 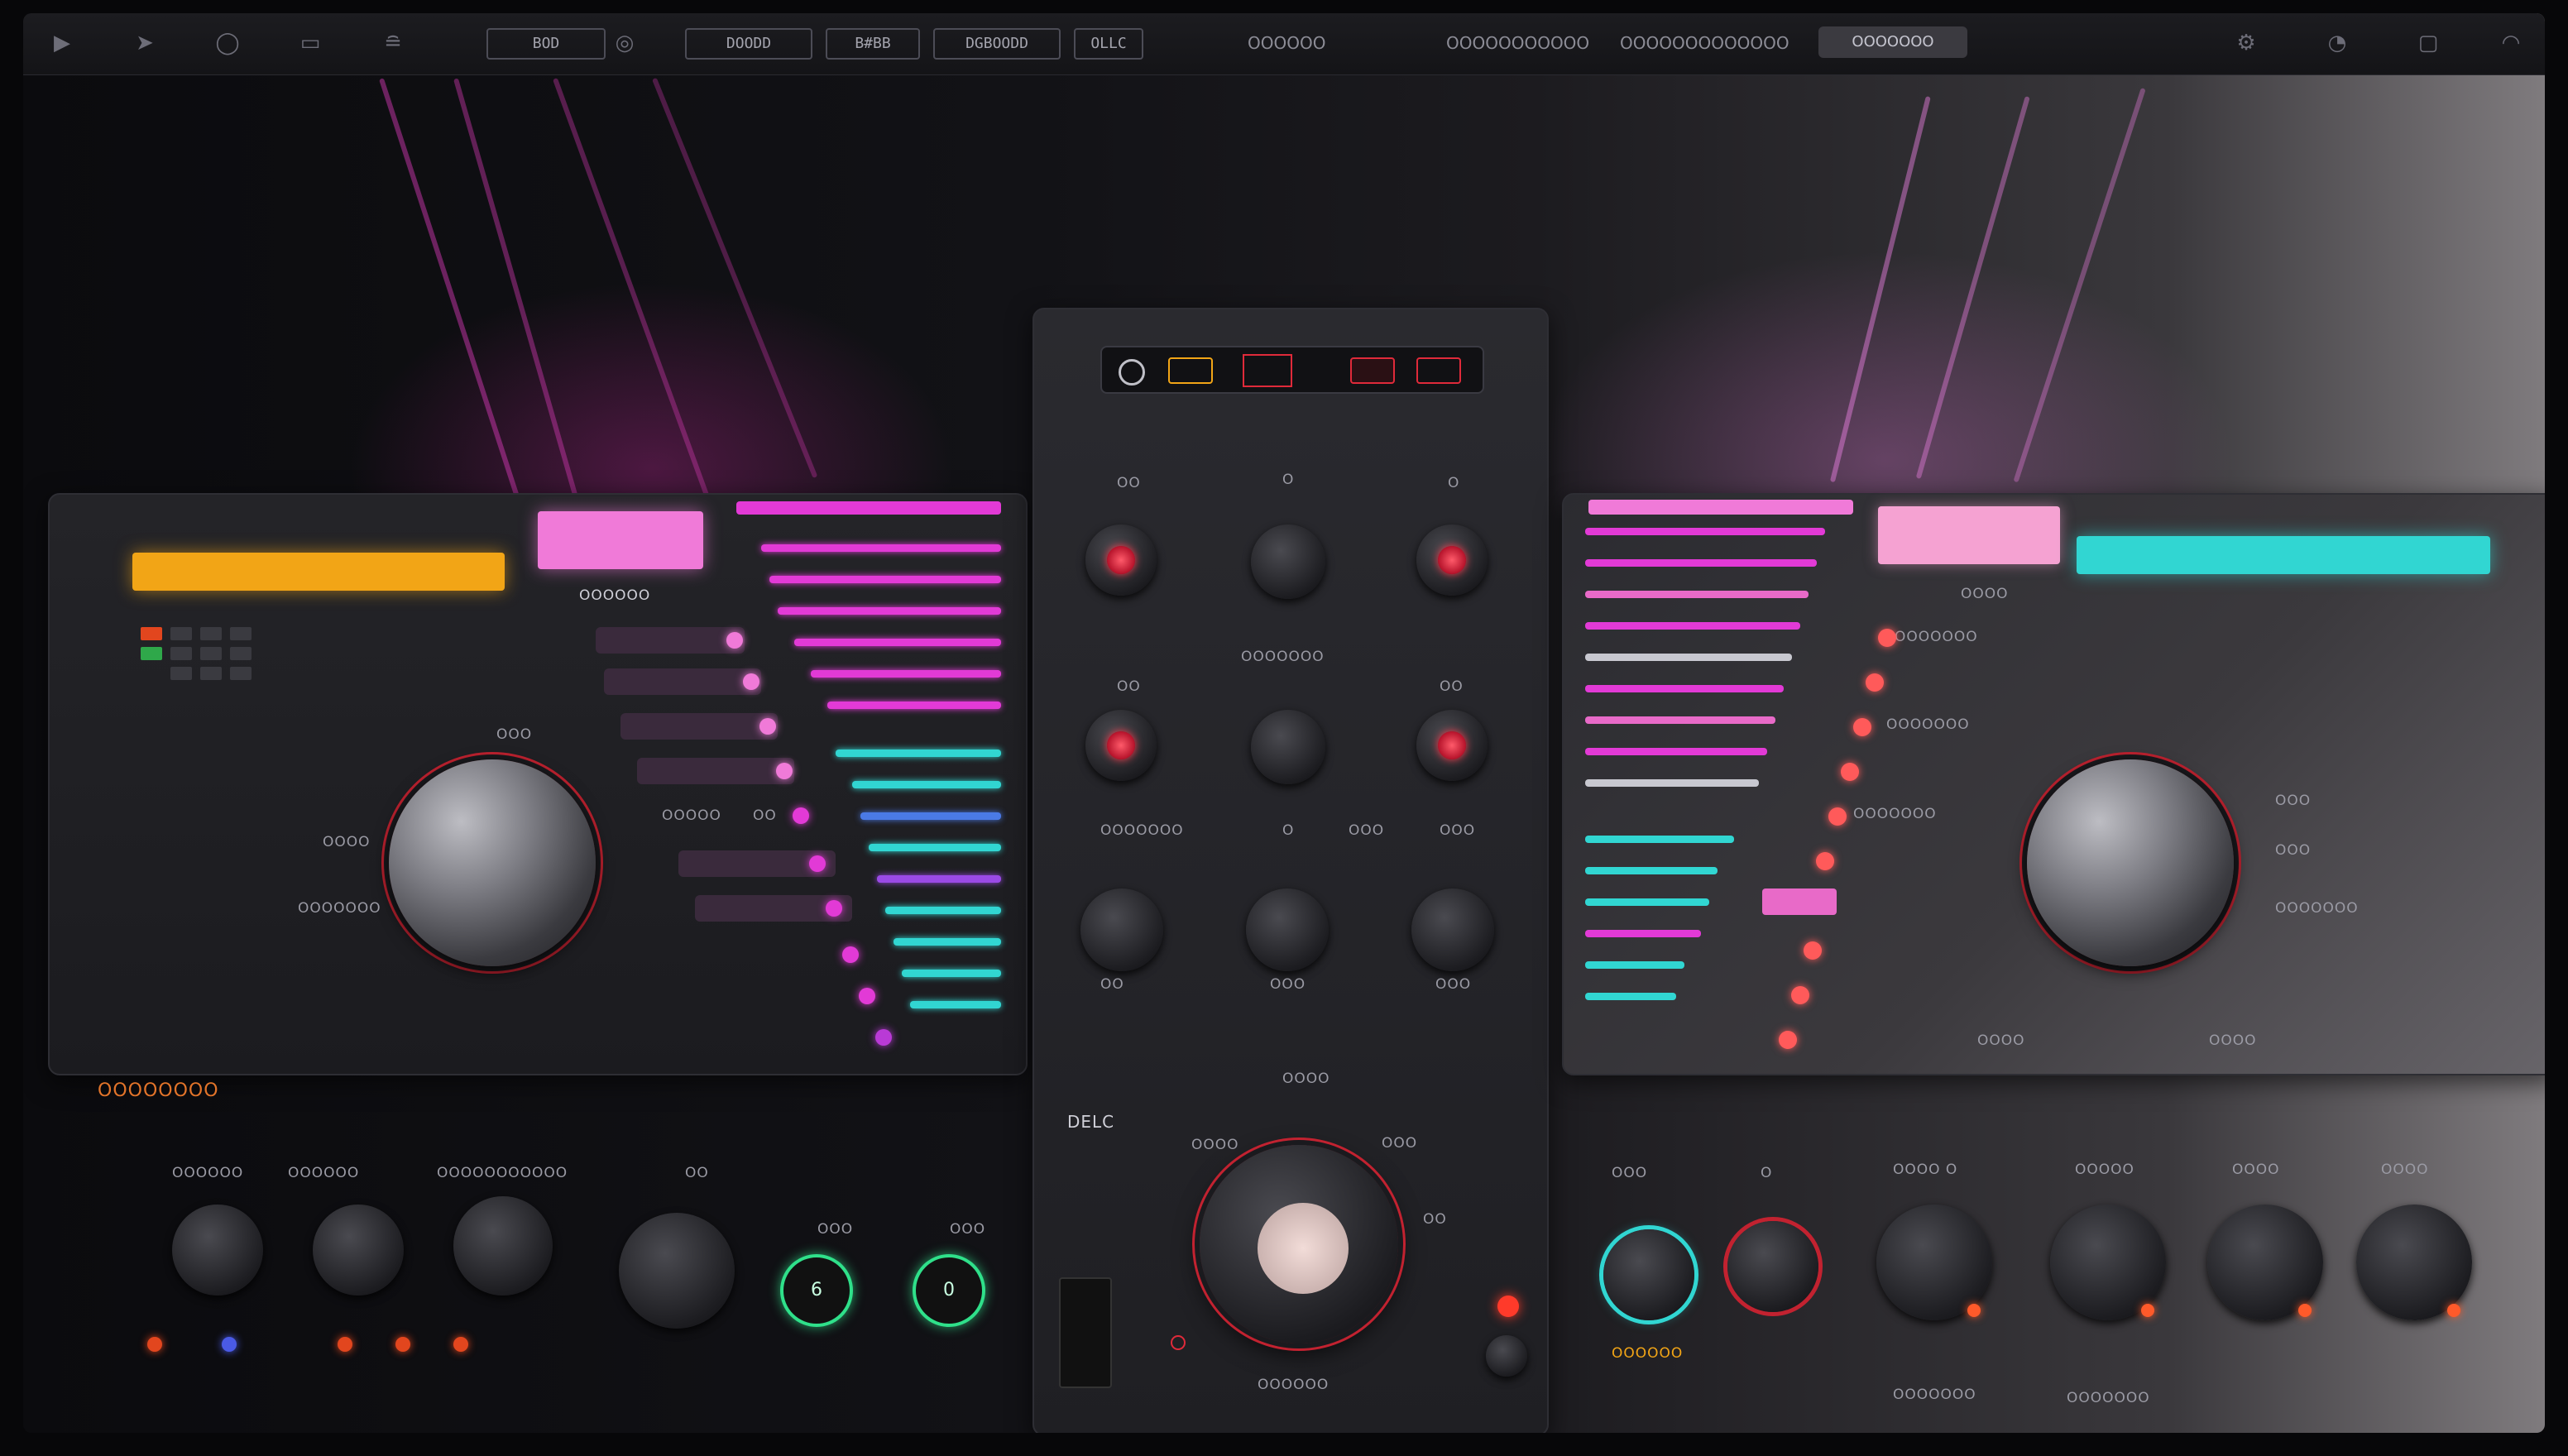 What do you see at coordinates (318, 572) in the screenshot?
I see `orange-display` at bounding box center [318, 572].